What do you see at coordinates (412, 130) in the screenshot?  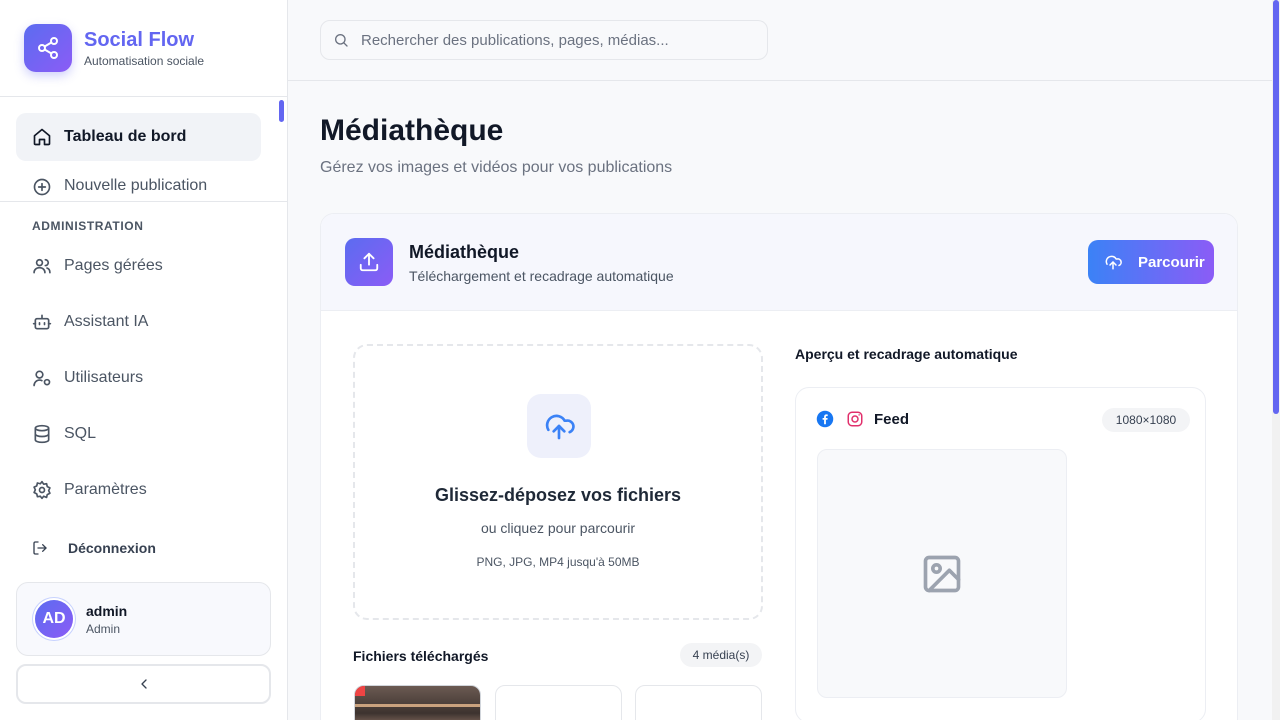 I see `page-title: Médiathèque` at bounding box center [412, 130].